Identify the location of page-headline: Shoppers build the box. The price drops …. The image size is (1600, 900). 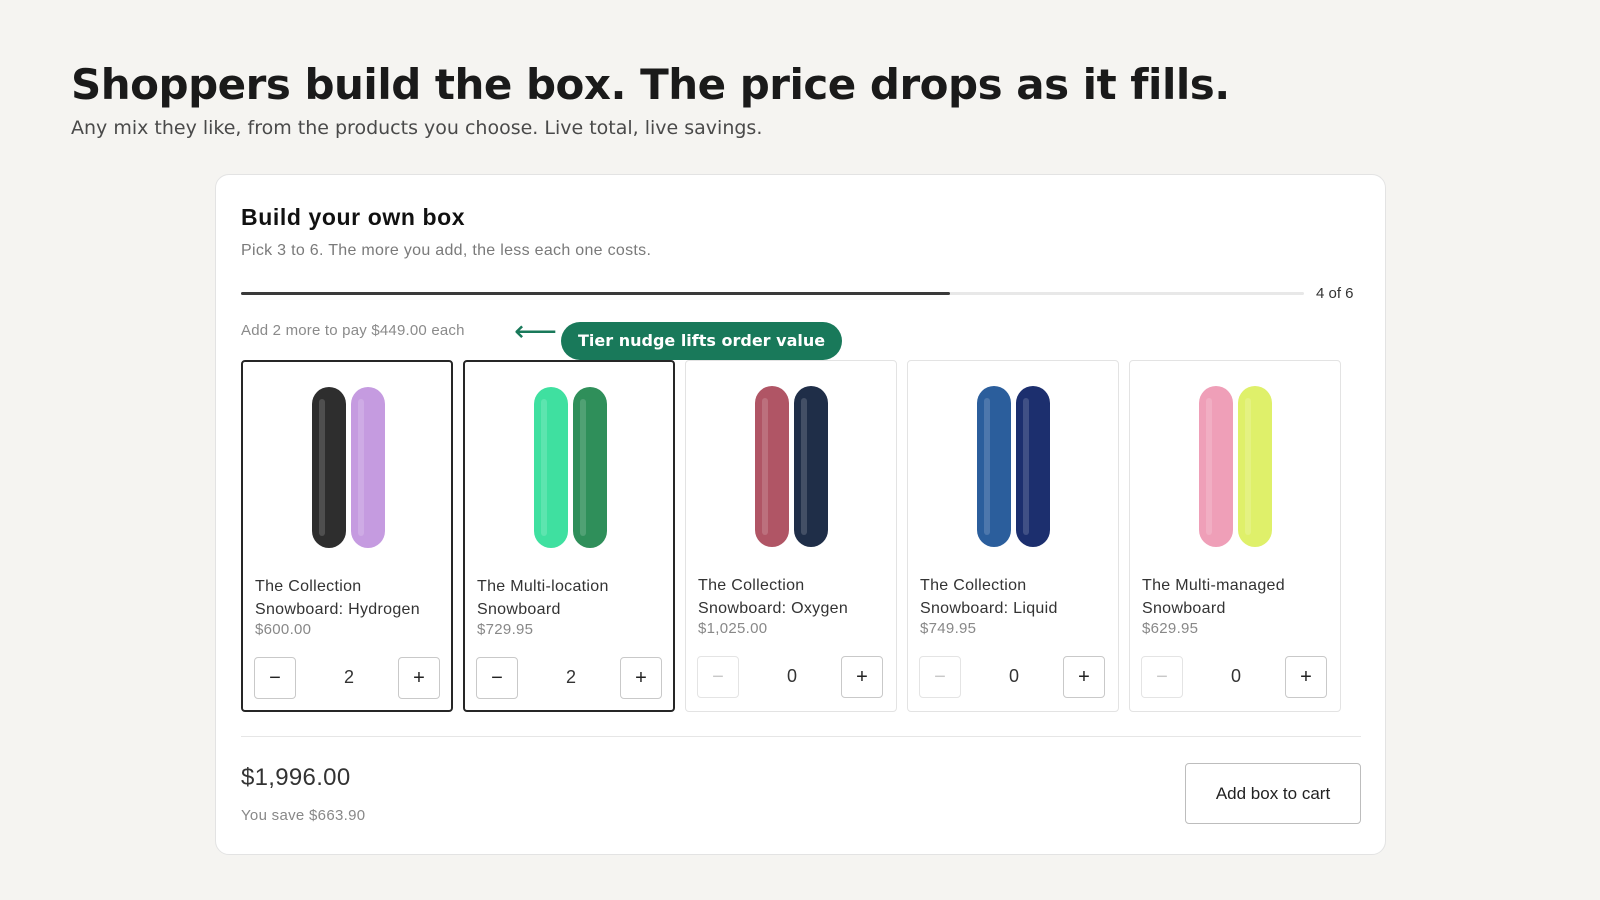
(650, 84).